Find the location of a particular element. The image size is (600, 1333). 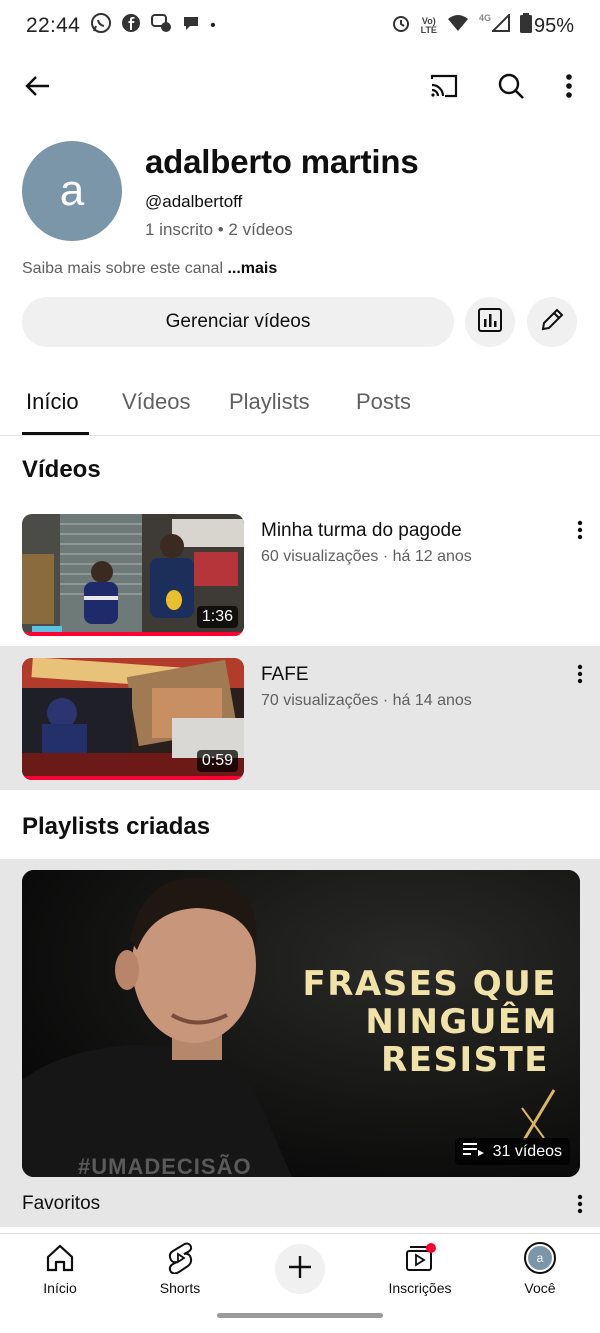

nav-label: Shorts is located at coordinates (180, 1288).